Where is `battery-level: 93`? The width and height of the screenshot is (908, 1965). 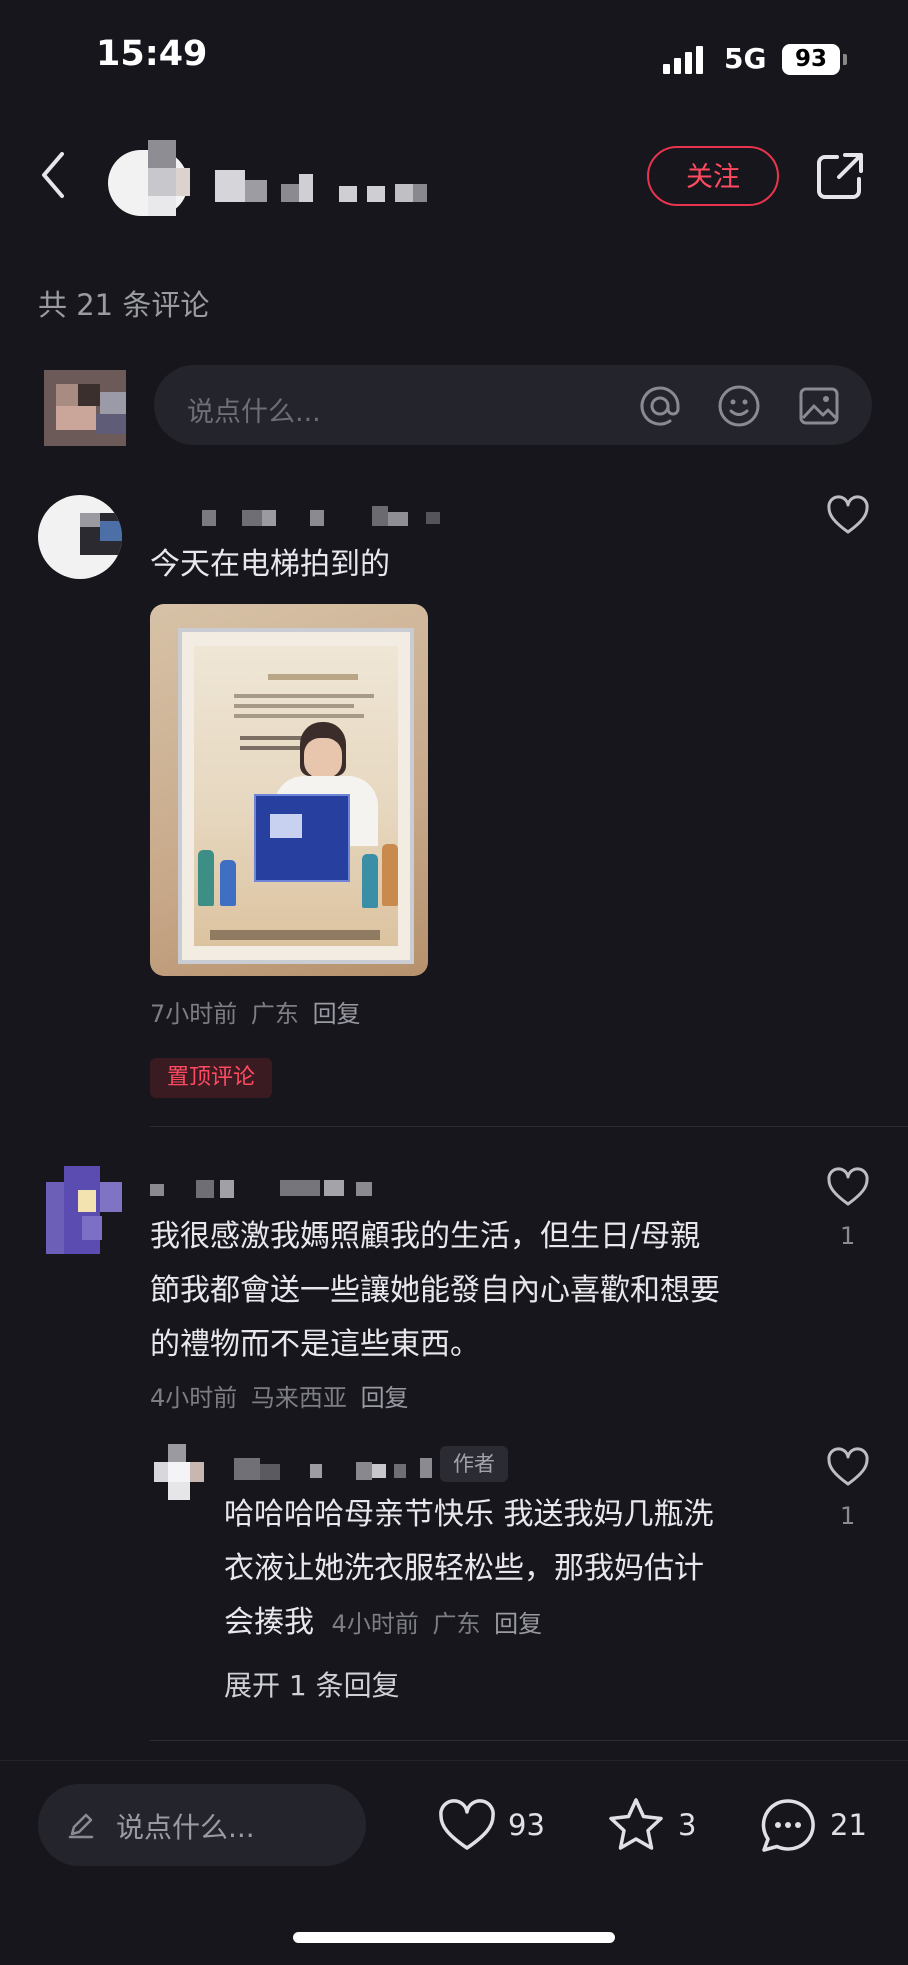
battery-level: 93 is located at coordinates (811, 59).